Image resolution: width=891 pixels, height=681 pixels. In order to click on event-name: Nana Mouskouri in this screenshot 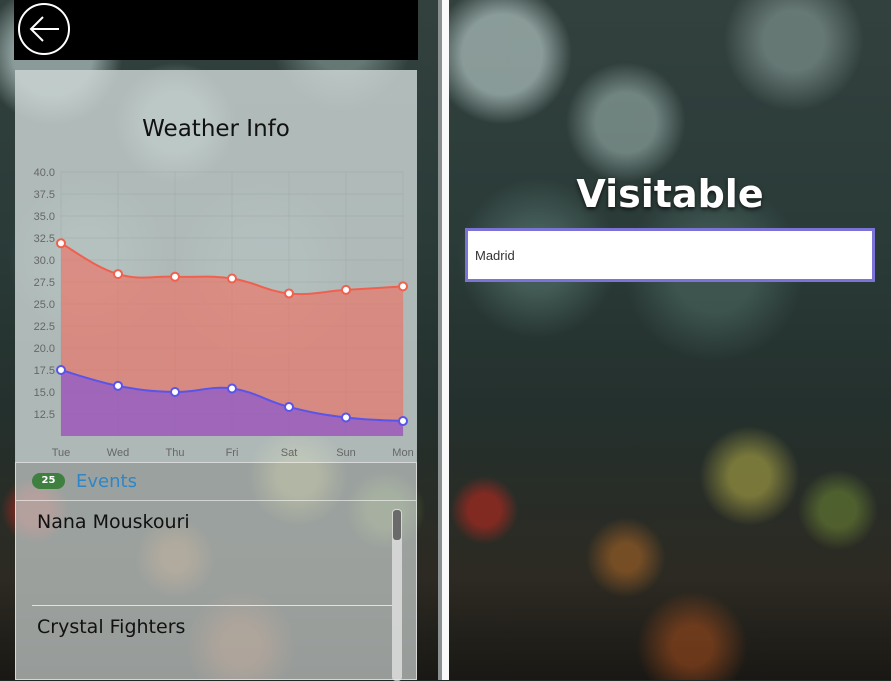, I will do `click(113, 522)`.